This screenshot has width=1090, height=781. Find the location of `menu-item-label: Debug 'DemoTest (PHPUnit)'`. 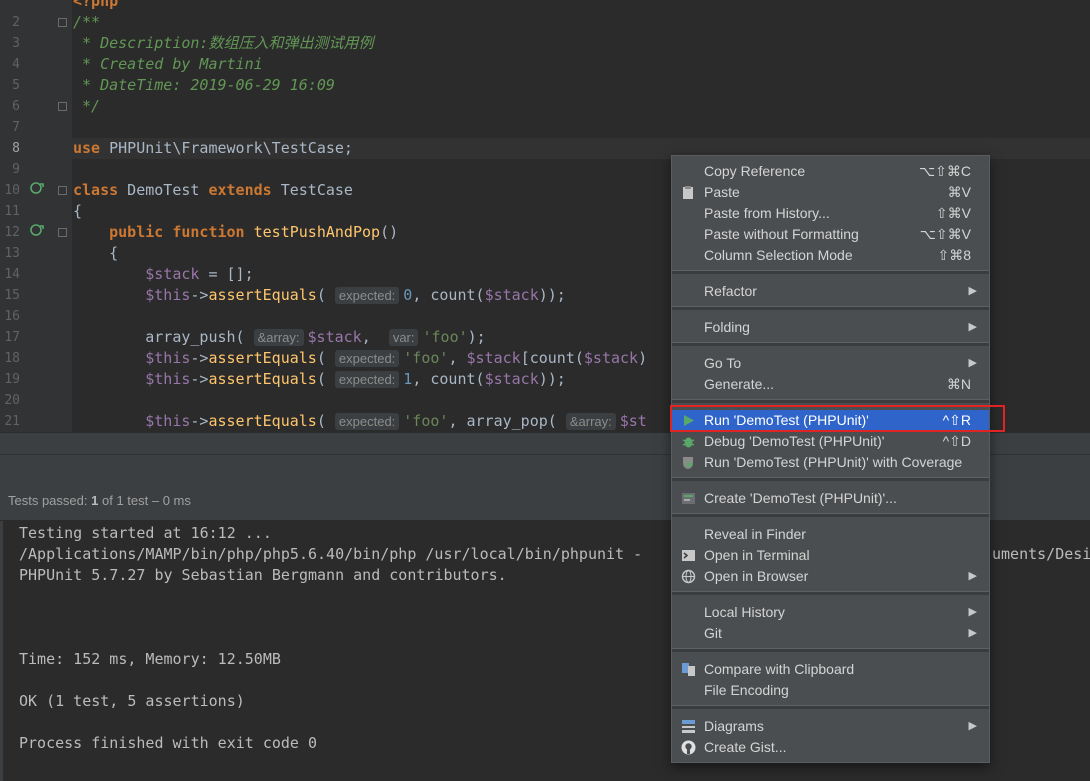

menu-item-label: Debug 'DemoTest (PHPUnit)' is located at coordinates (794, 441).